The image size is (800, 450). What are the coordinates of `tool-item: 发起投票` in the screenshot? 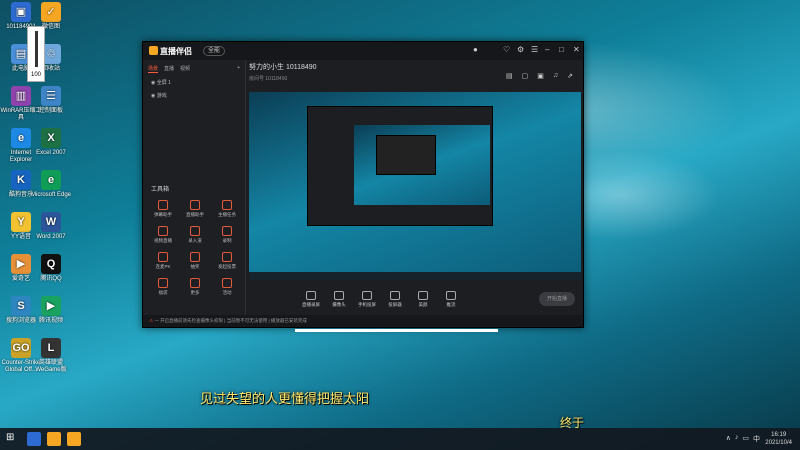 It's located at (227, 261).